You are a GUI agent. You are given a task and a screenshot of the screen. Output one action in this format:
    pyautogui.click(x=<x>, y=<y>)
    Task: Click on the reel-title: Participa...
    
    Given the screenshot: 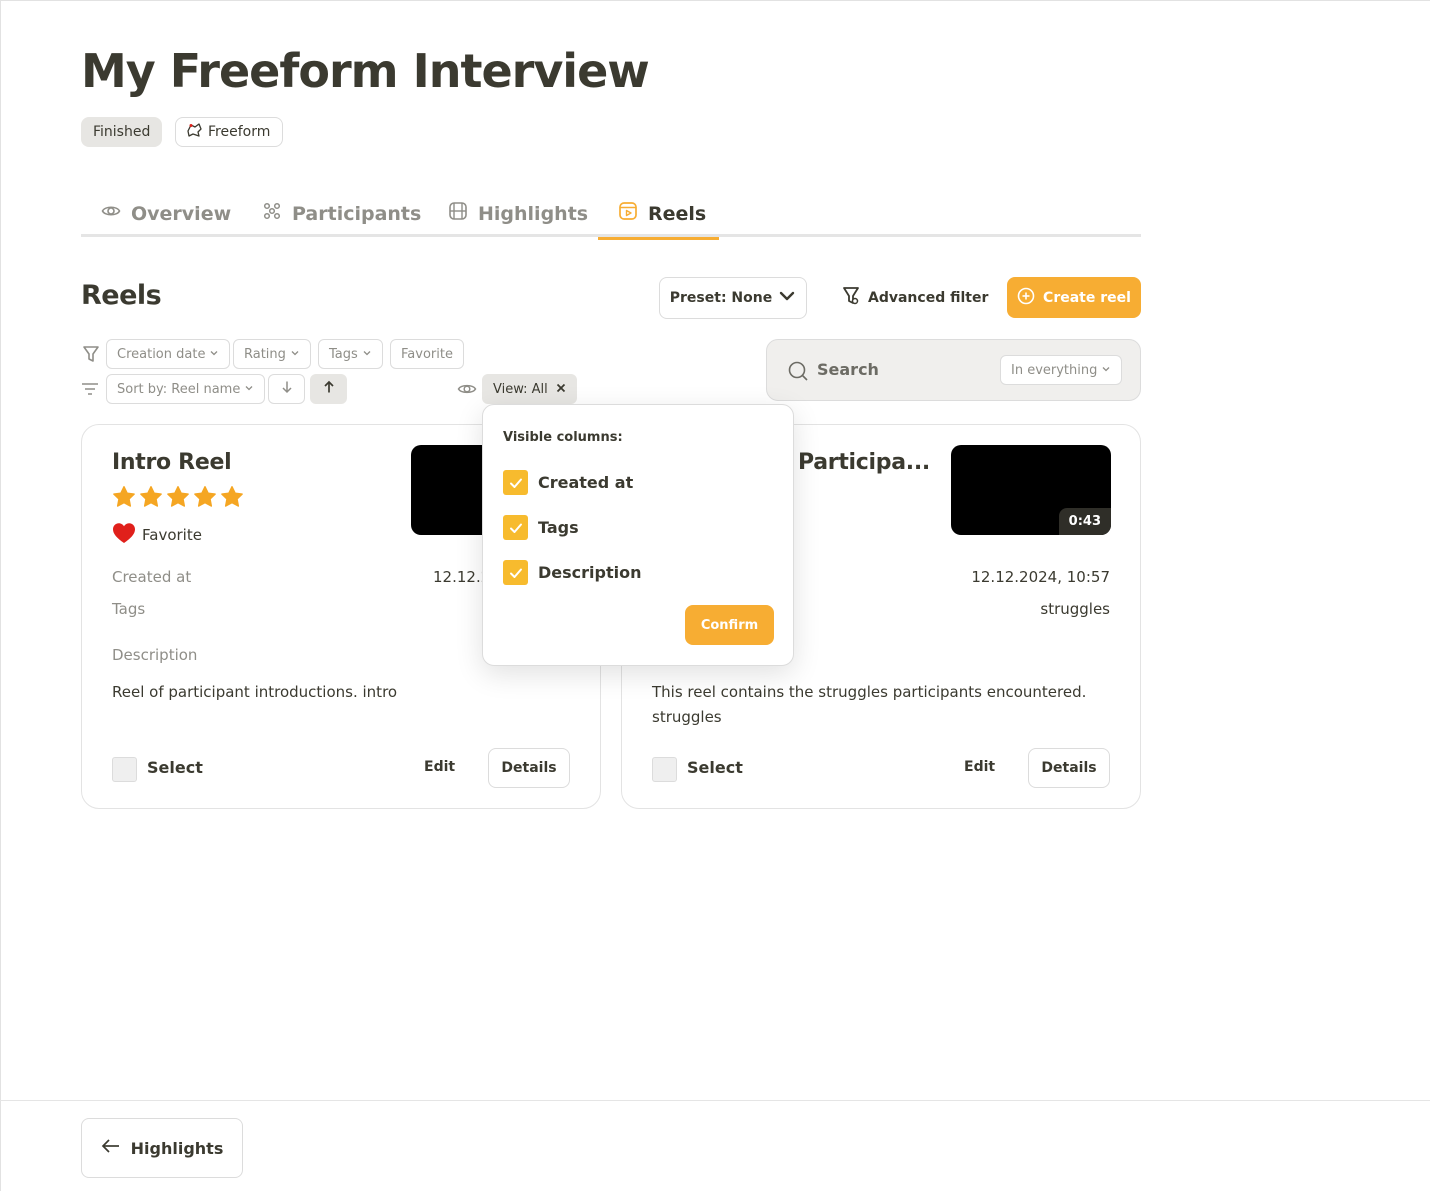 What is the action you would take?
    pyautogui.click(x=864, y=462)
    